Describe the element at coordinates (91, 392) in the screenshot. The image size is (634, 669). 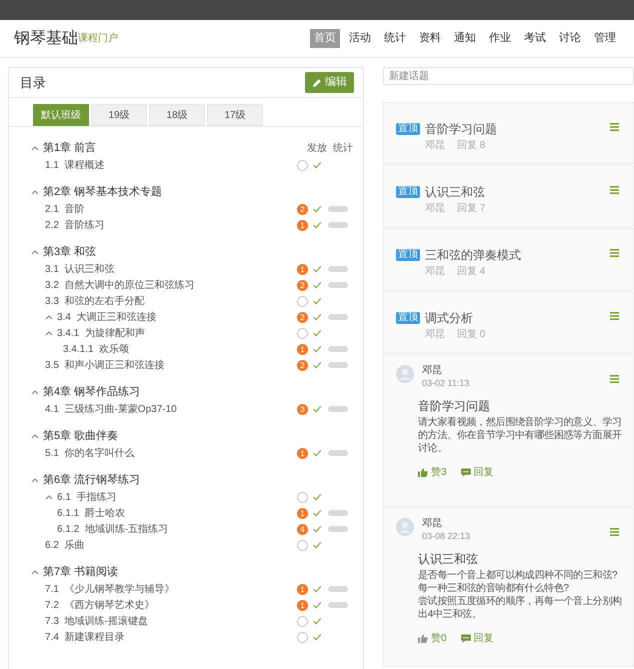
I see `chapter-title: 第4章 钢琴作品练习` at that location.